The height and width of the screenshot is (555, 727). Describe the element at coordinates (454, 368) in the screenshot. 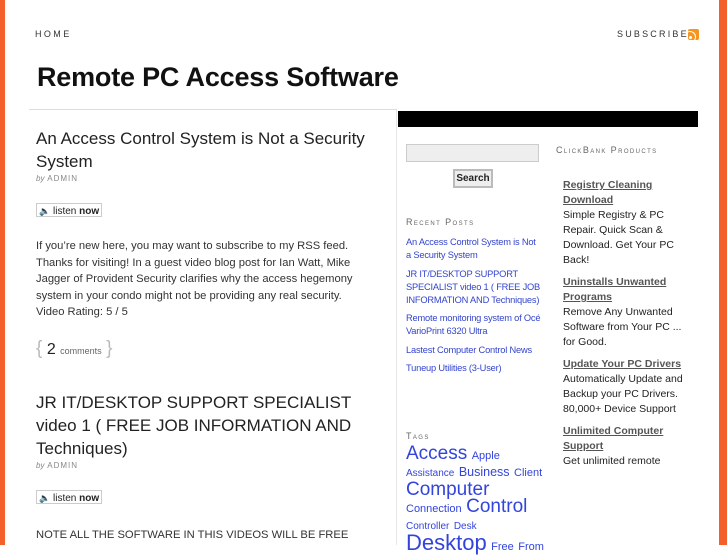

I see `recent-post-link: Tuneup Utilities (3-User)` at that location.